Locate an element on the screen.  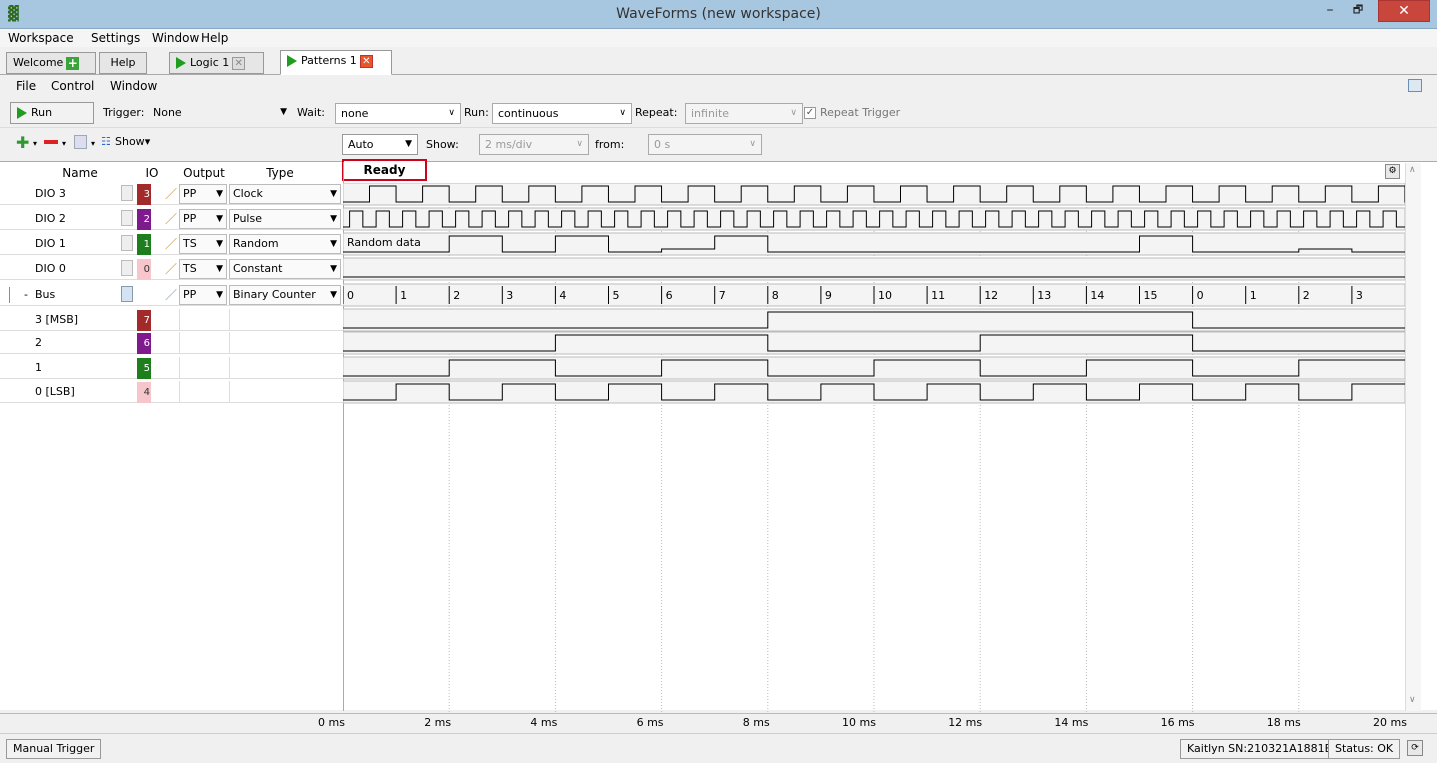
menu-bar: Workspace Settings Window Help is located at coordinates (718, 38).